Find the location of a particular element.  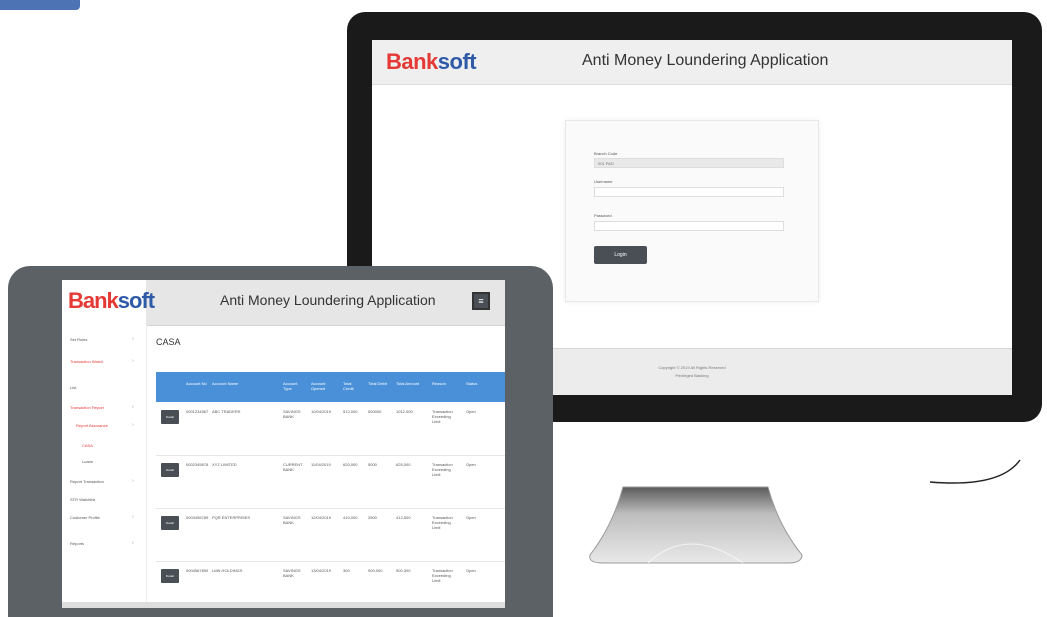

cell-account-no: 0003456789 is located at coordinates (197, 517).